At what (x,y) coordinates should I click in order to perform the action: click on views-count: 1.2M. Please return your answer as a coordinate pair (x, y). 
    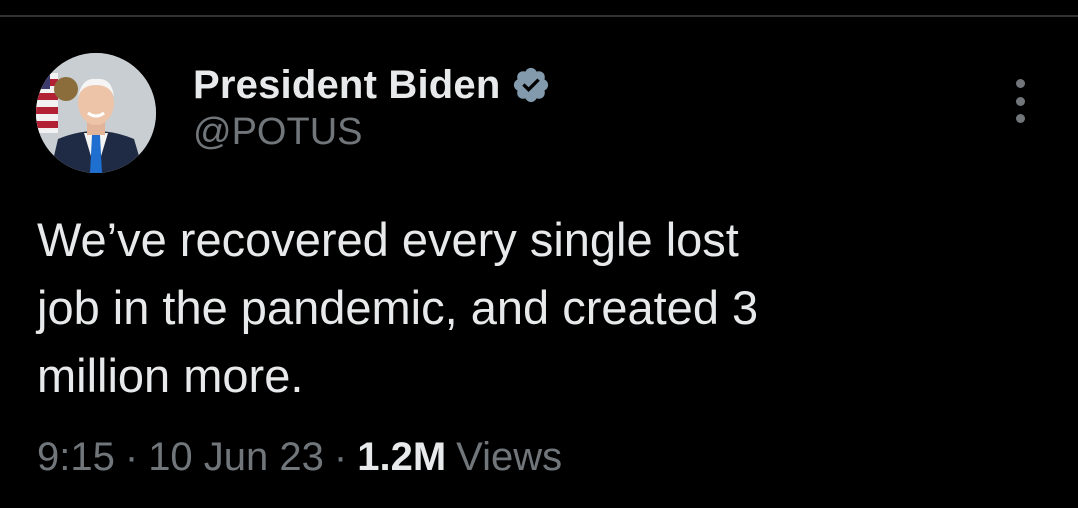
    Looking at the image, I should click on (401, 457).